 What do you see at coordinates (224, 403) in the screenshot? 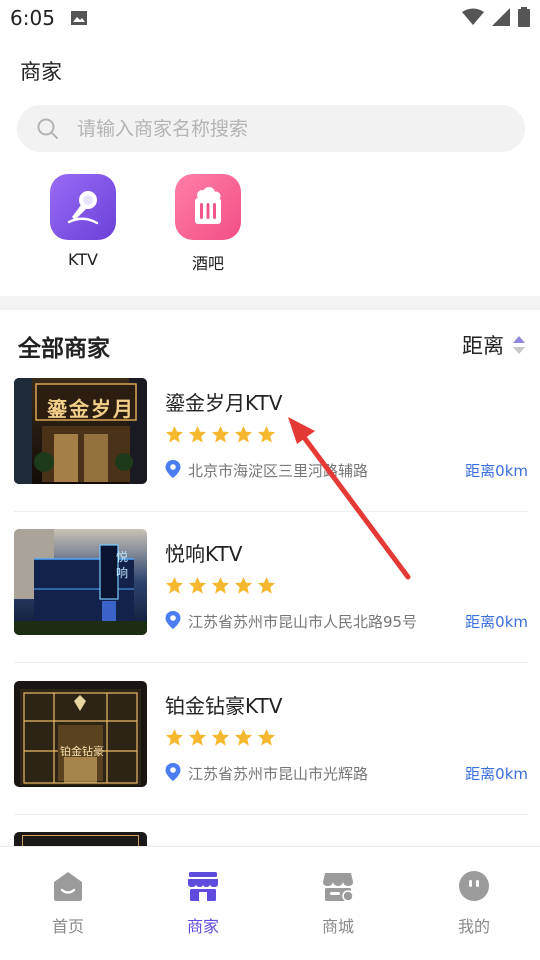
I see `merchant-name: 鎏金岁月KTV` at bounding box center [224, 403].